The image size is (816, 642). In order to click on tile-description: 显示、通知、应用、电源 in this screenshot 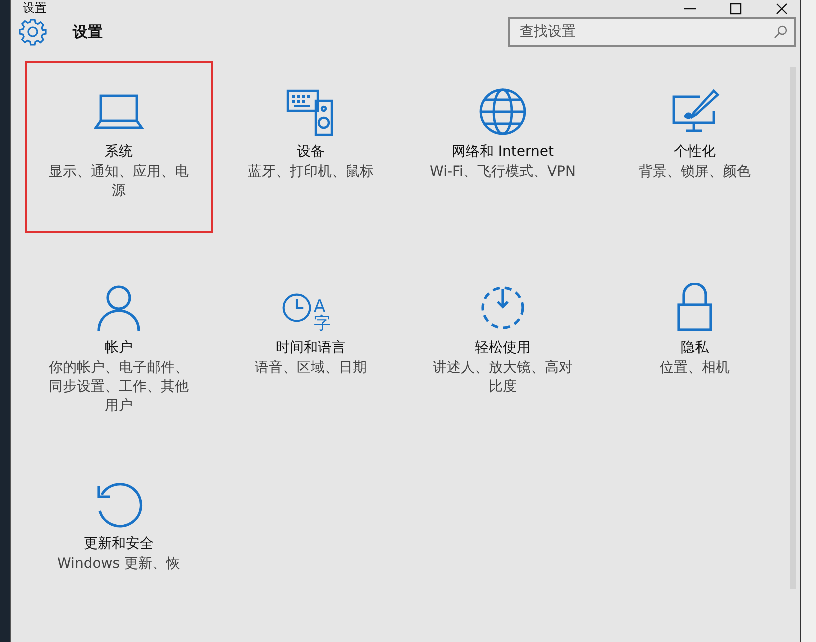, I will do `click(119, 182)`.